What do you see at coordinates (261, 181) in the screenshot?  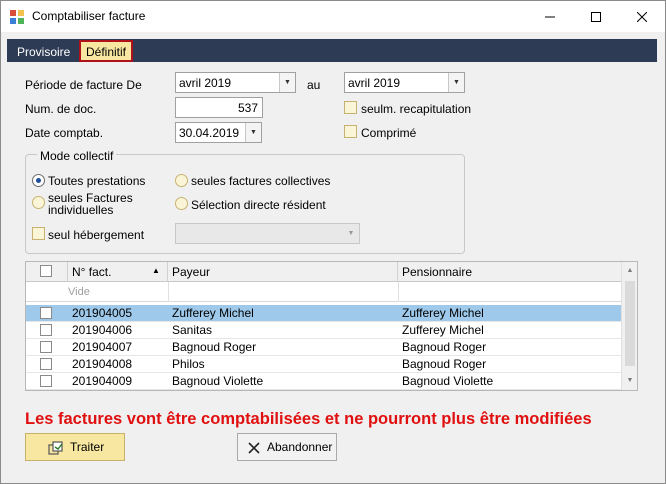 I see `radio-factures-collectives-label: seules factures collectives` at bounding box center [261, 181].